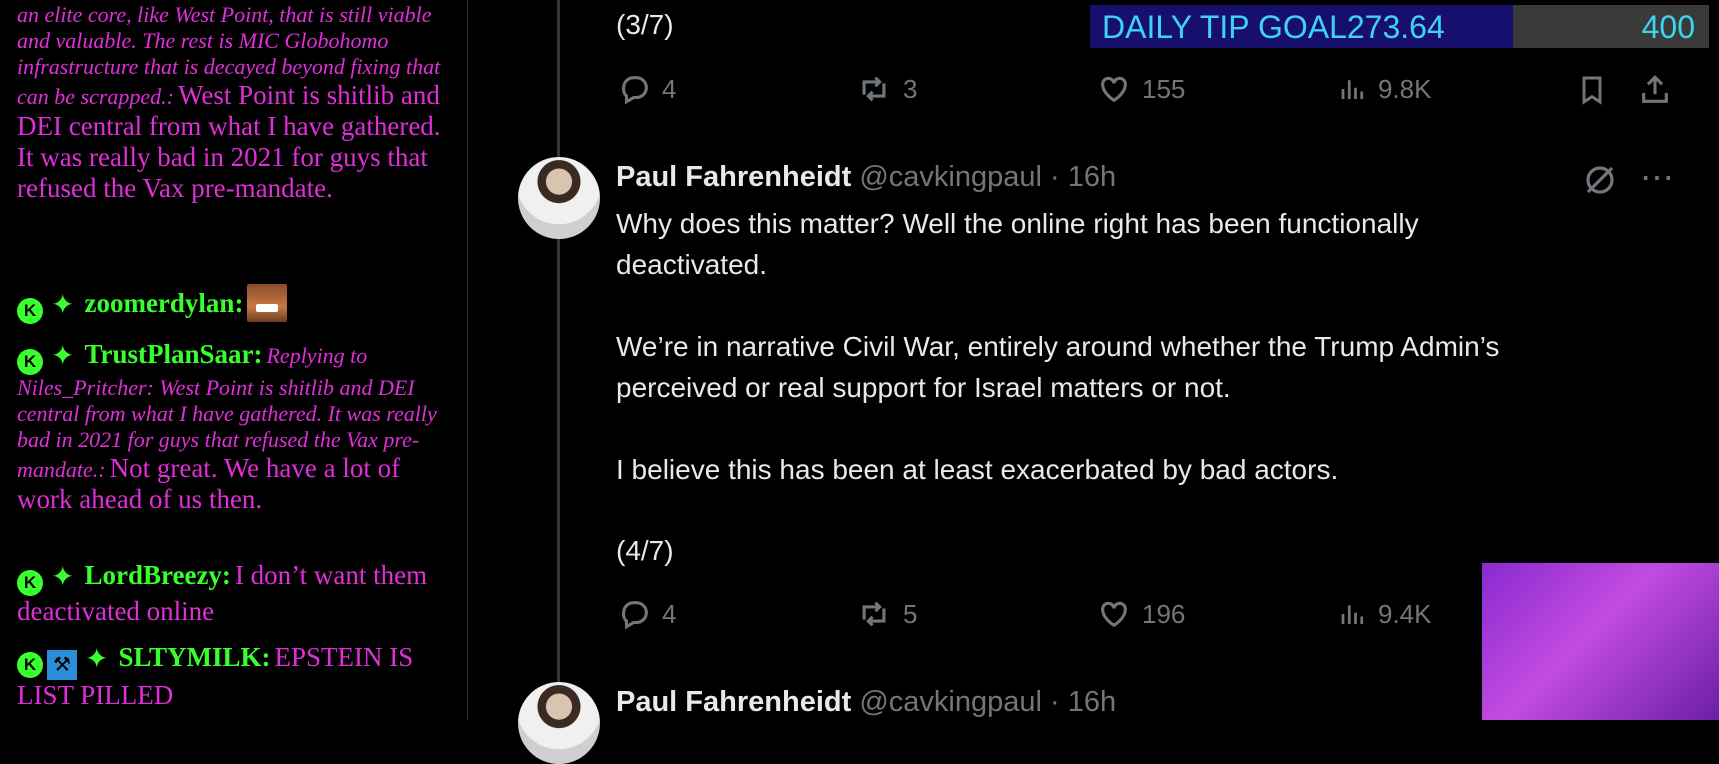  I want to click on views-button: 9.8K, so click(1385, 89).